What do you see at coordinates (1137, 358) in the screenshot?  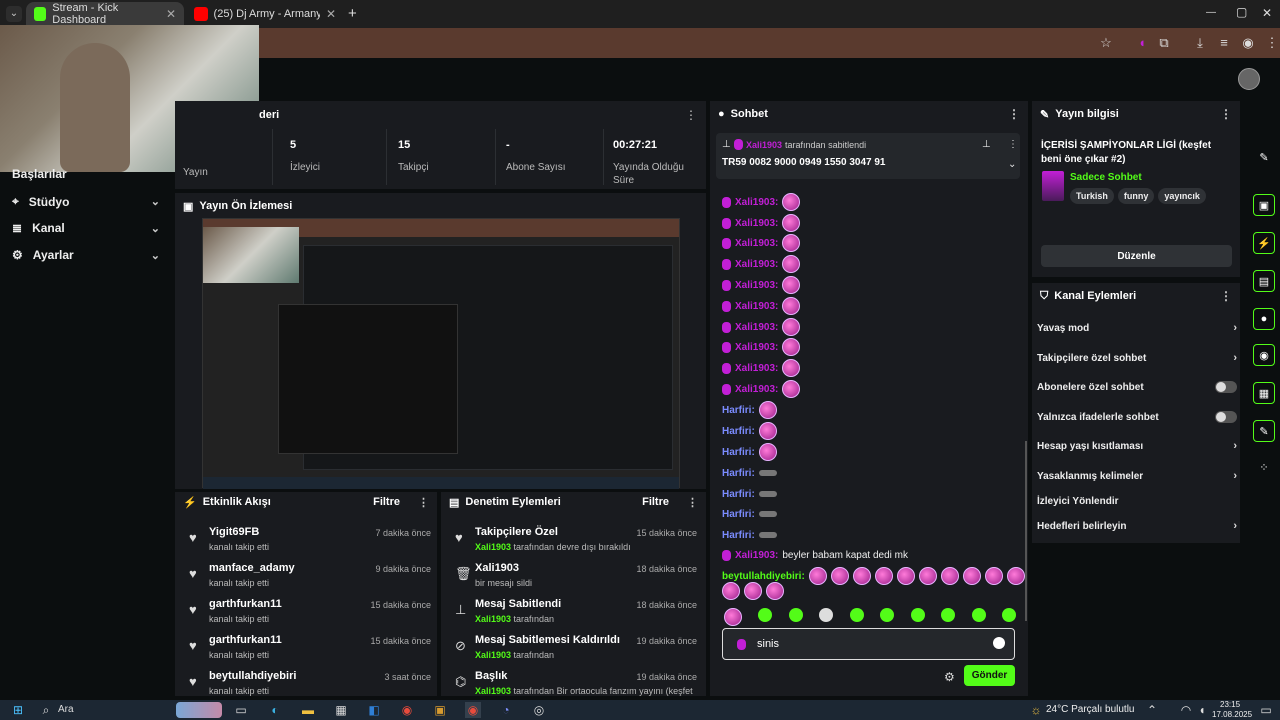 I see `action-followers-only: Takipçilere özel sohbet ›` at bounding box center [1137, 358].